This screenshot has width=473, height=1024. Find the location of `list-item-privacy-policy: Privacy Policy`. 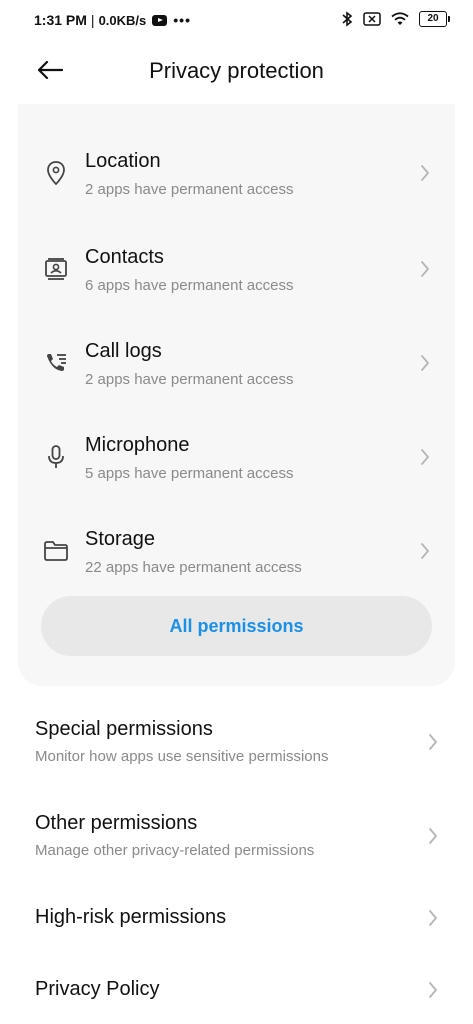

list-item-privacy-policy: Privacy Policy is located at coordinates (236, 992).